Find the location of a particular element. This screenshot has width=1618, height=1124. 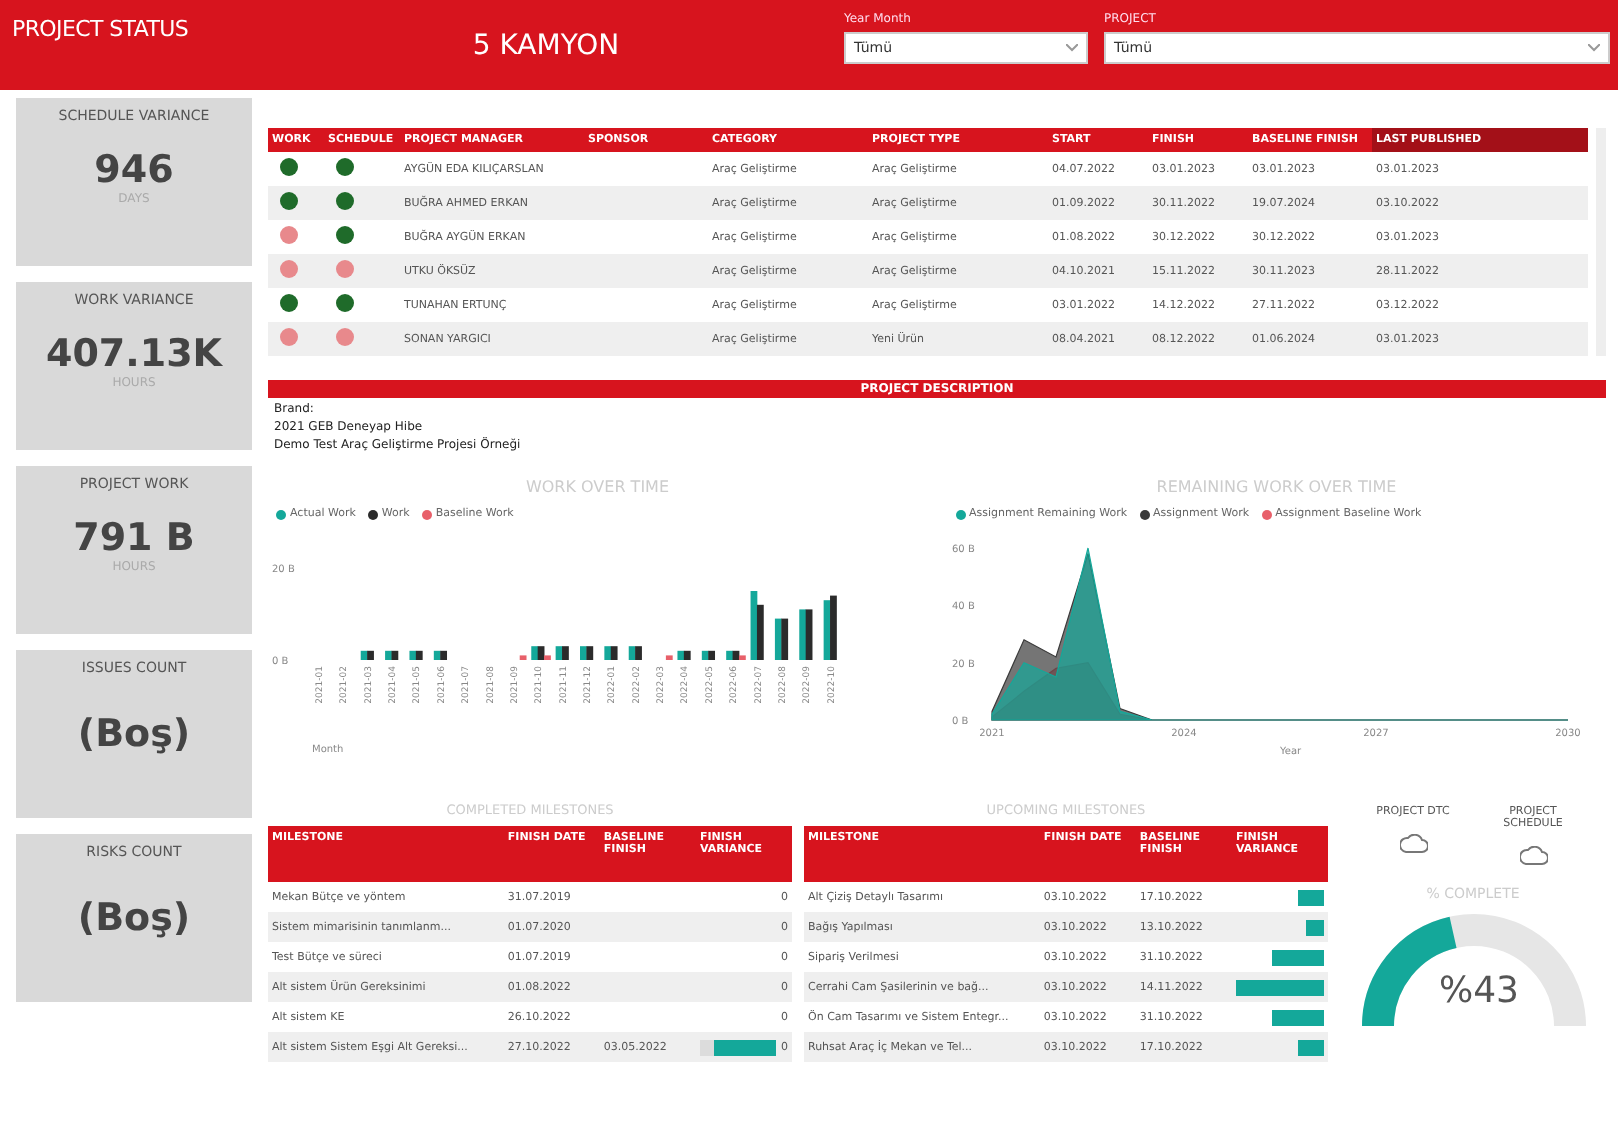

gauge-value: %43 is located at coordinates (1479, 991).